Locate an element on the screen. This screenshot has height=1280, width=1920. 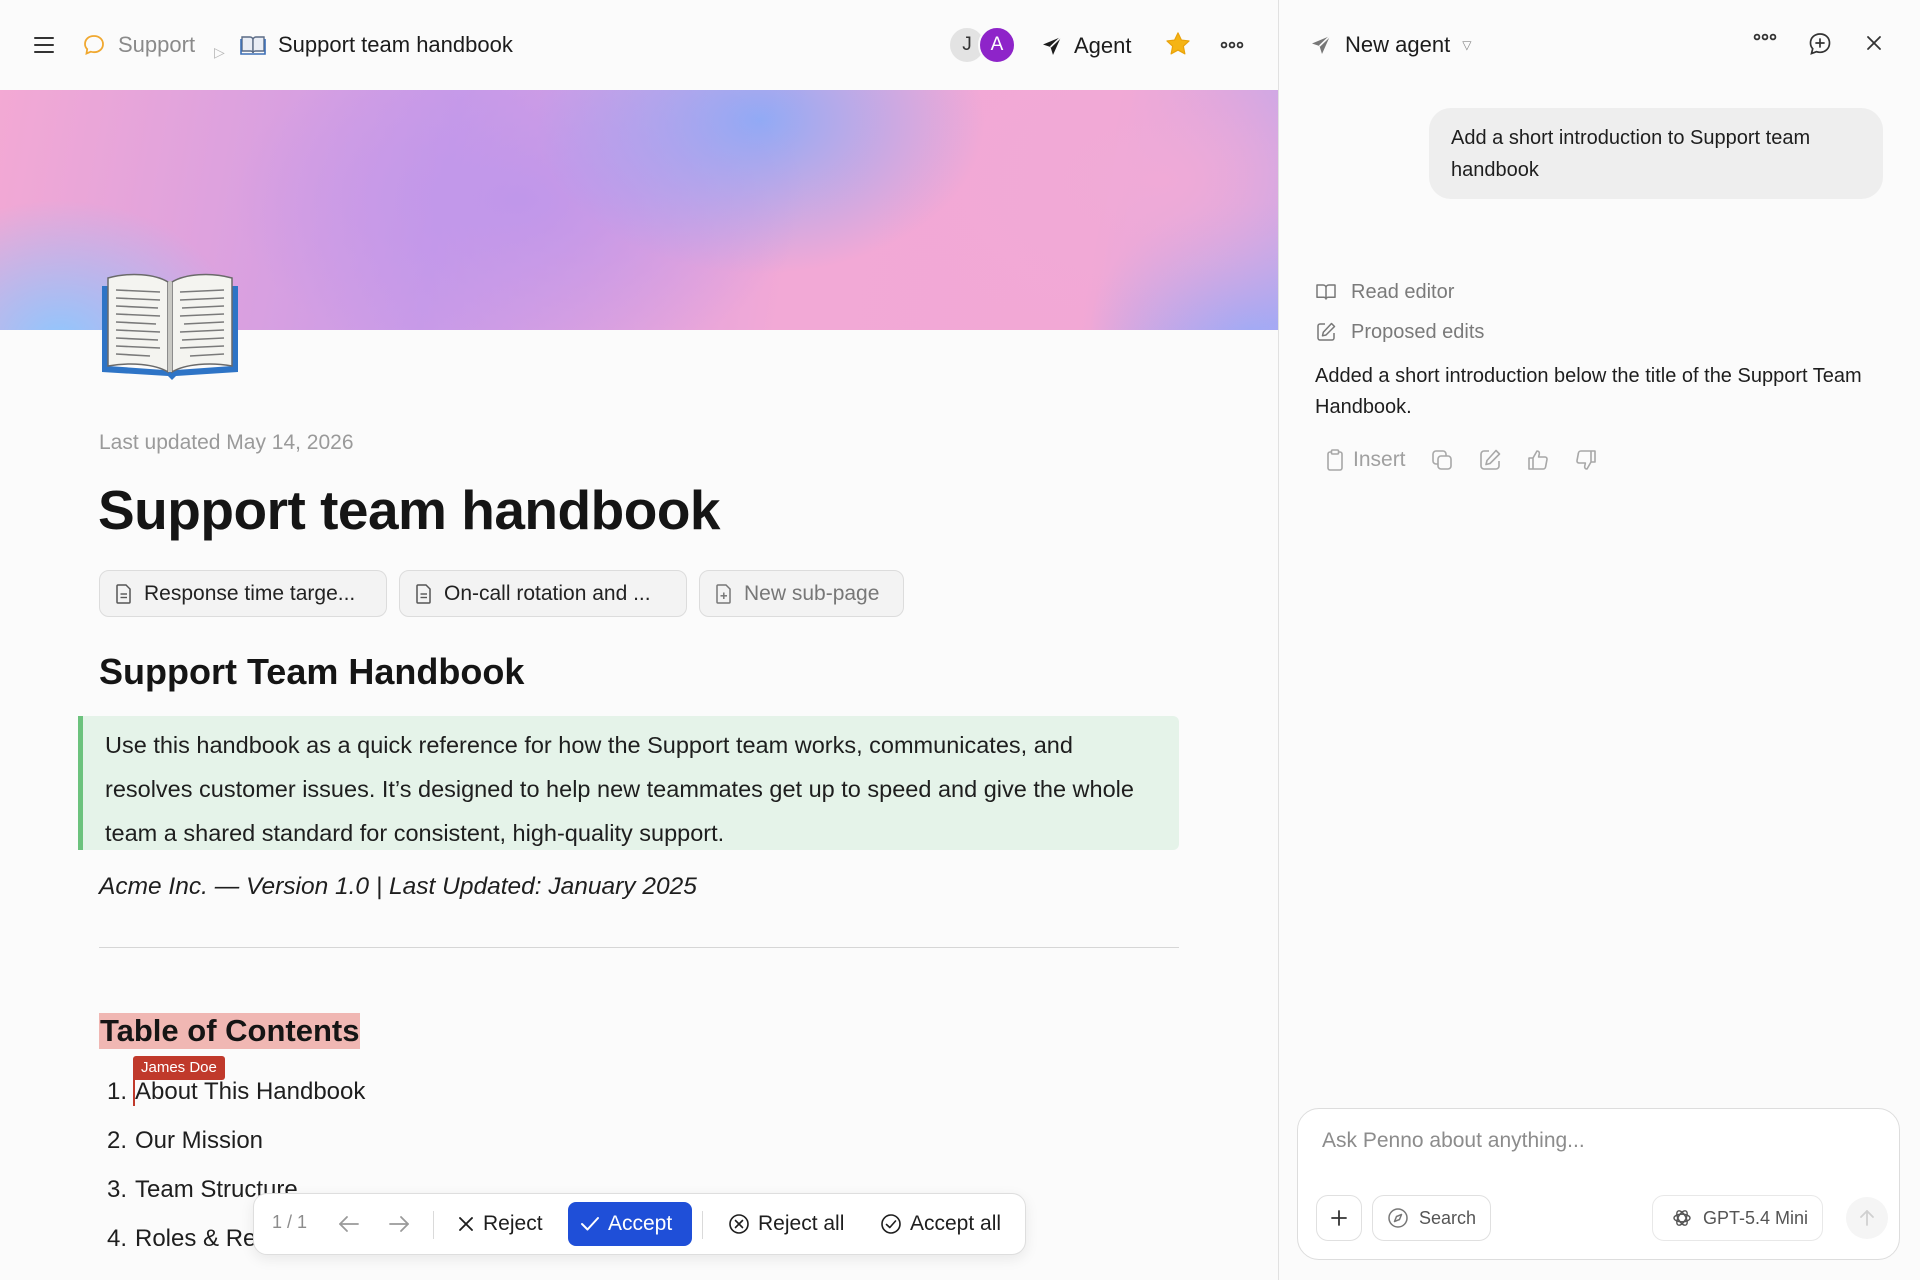
compass-icon is located at coordinates (1398, 1218).